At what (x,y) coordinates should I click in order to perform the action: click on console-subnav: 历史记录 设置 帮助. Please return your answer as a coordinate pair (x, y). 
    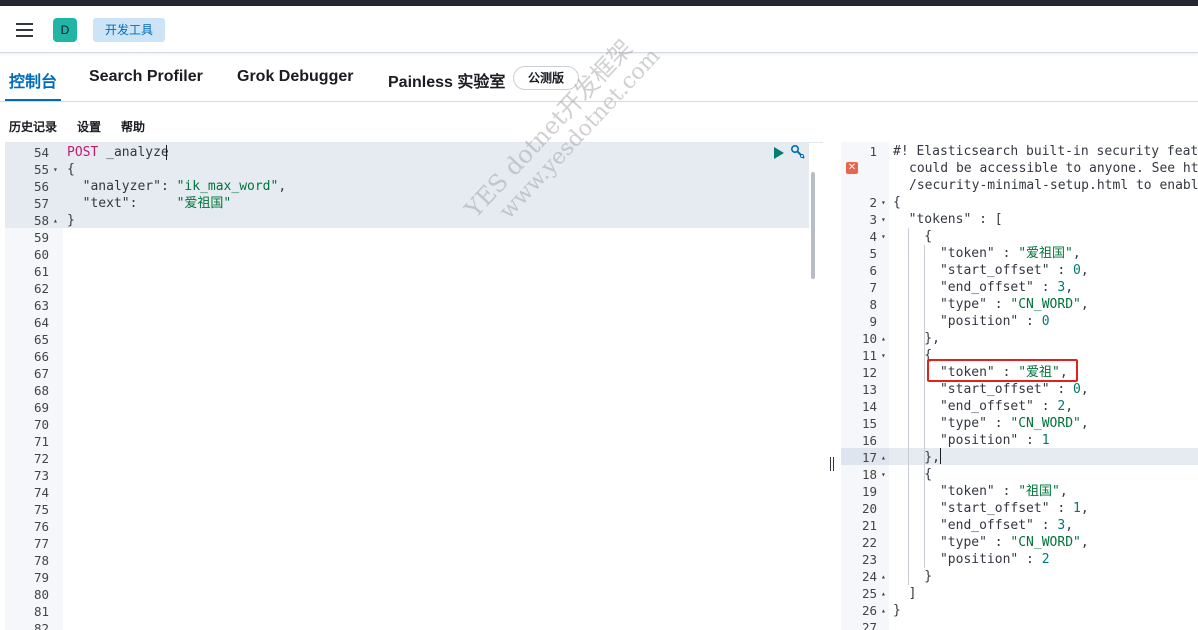
    Looking at the image, I should click on (599, 122).